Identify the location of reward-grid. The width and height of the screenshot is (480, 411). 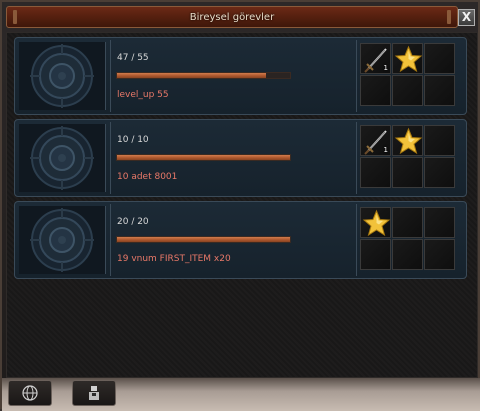
(408, 239).